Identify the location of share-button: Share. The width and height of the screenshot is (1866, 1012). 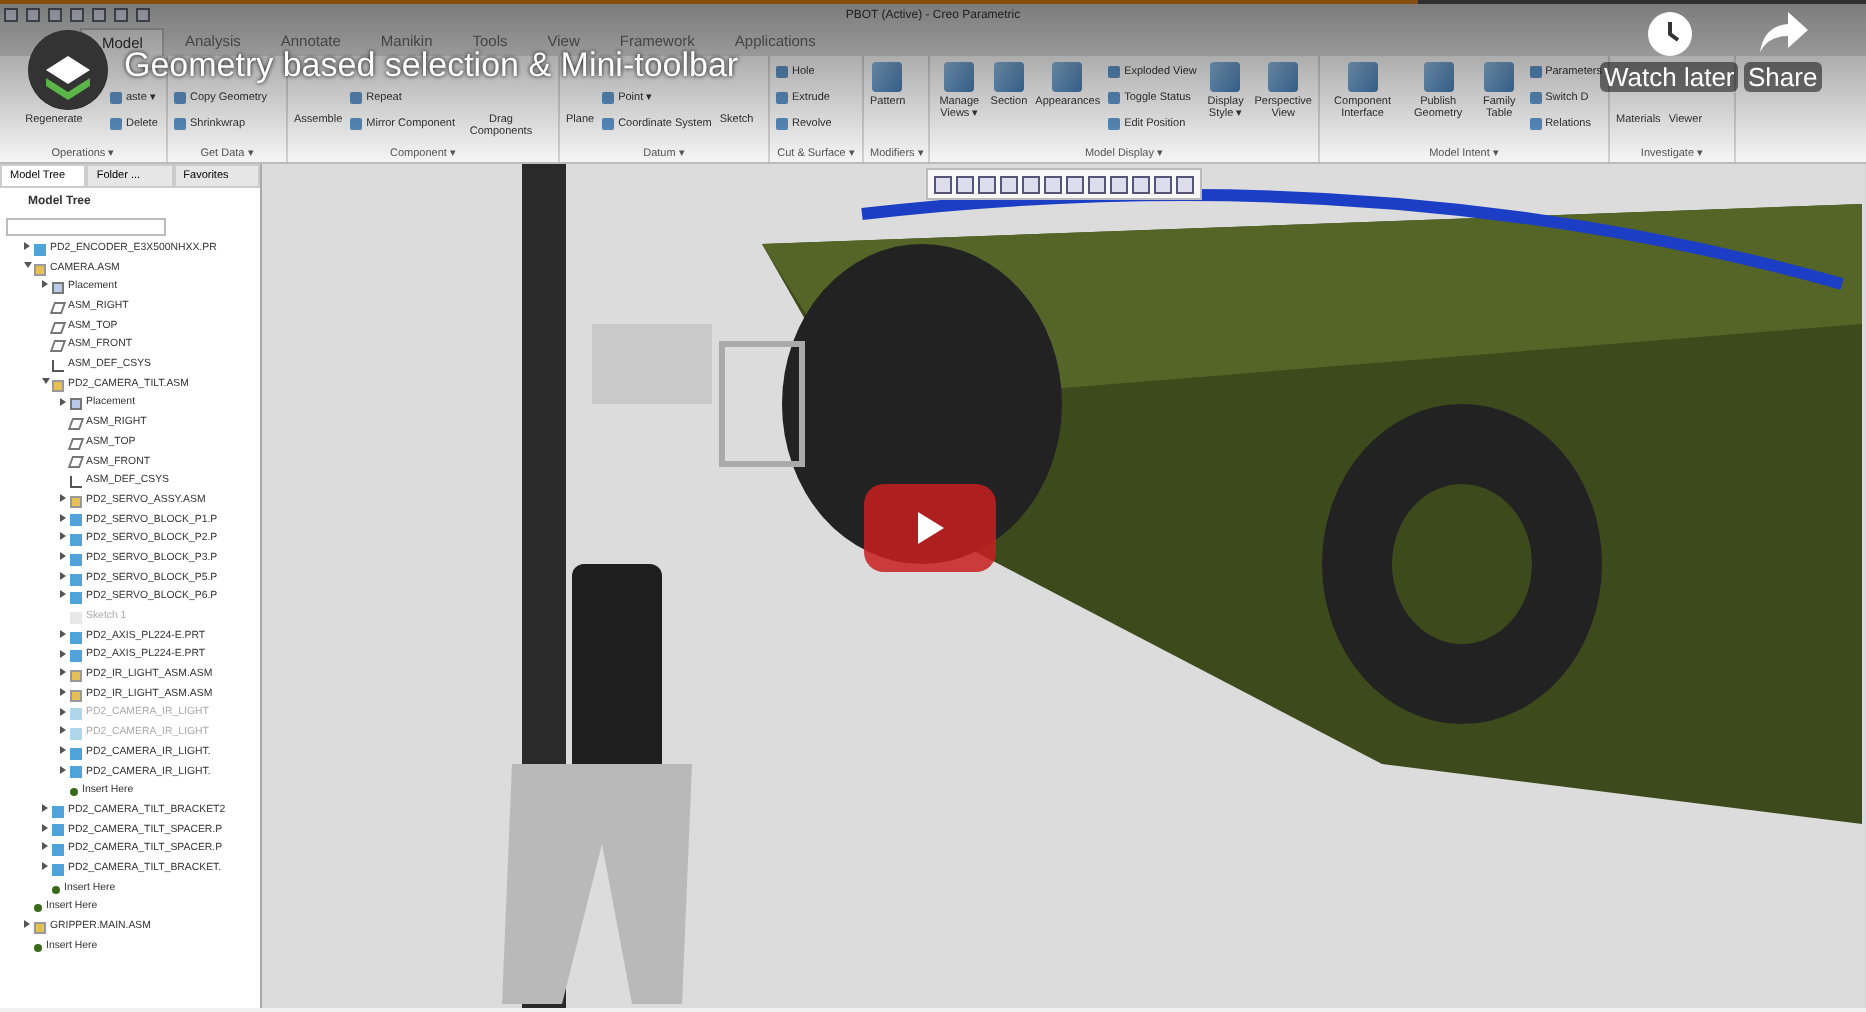
(1783, 77).